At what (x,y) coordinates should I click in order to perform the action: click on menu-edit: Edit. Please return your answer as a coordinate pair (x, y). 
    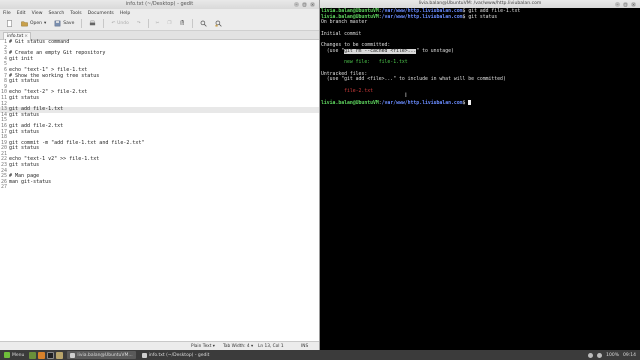
    Looking at the image, I should click on (21, 13).